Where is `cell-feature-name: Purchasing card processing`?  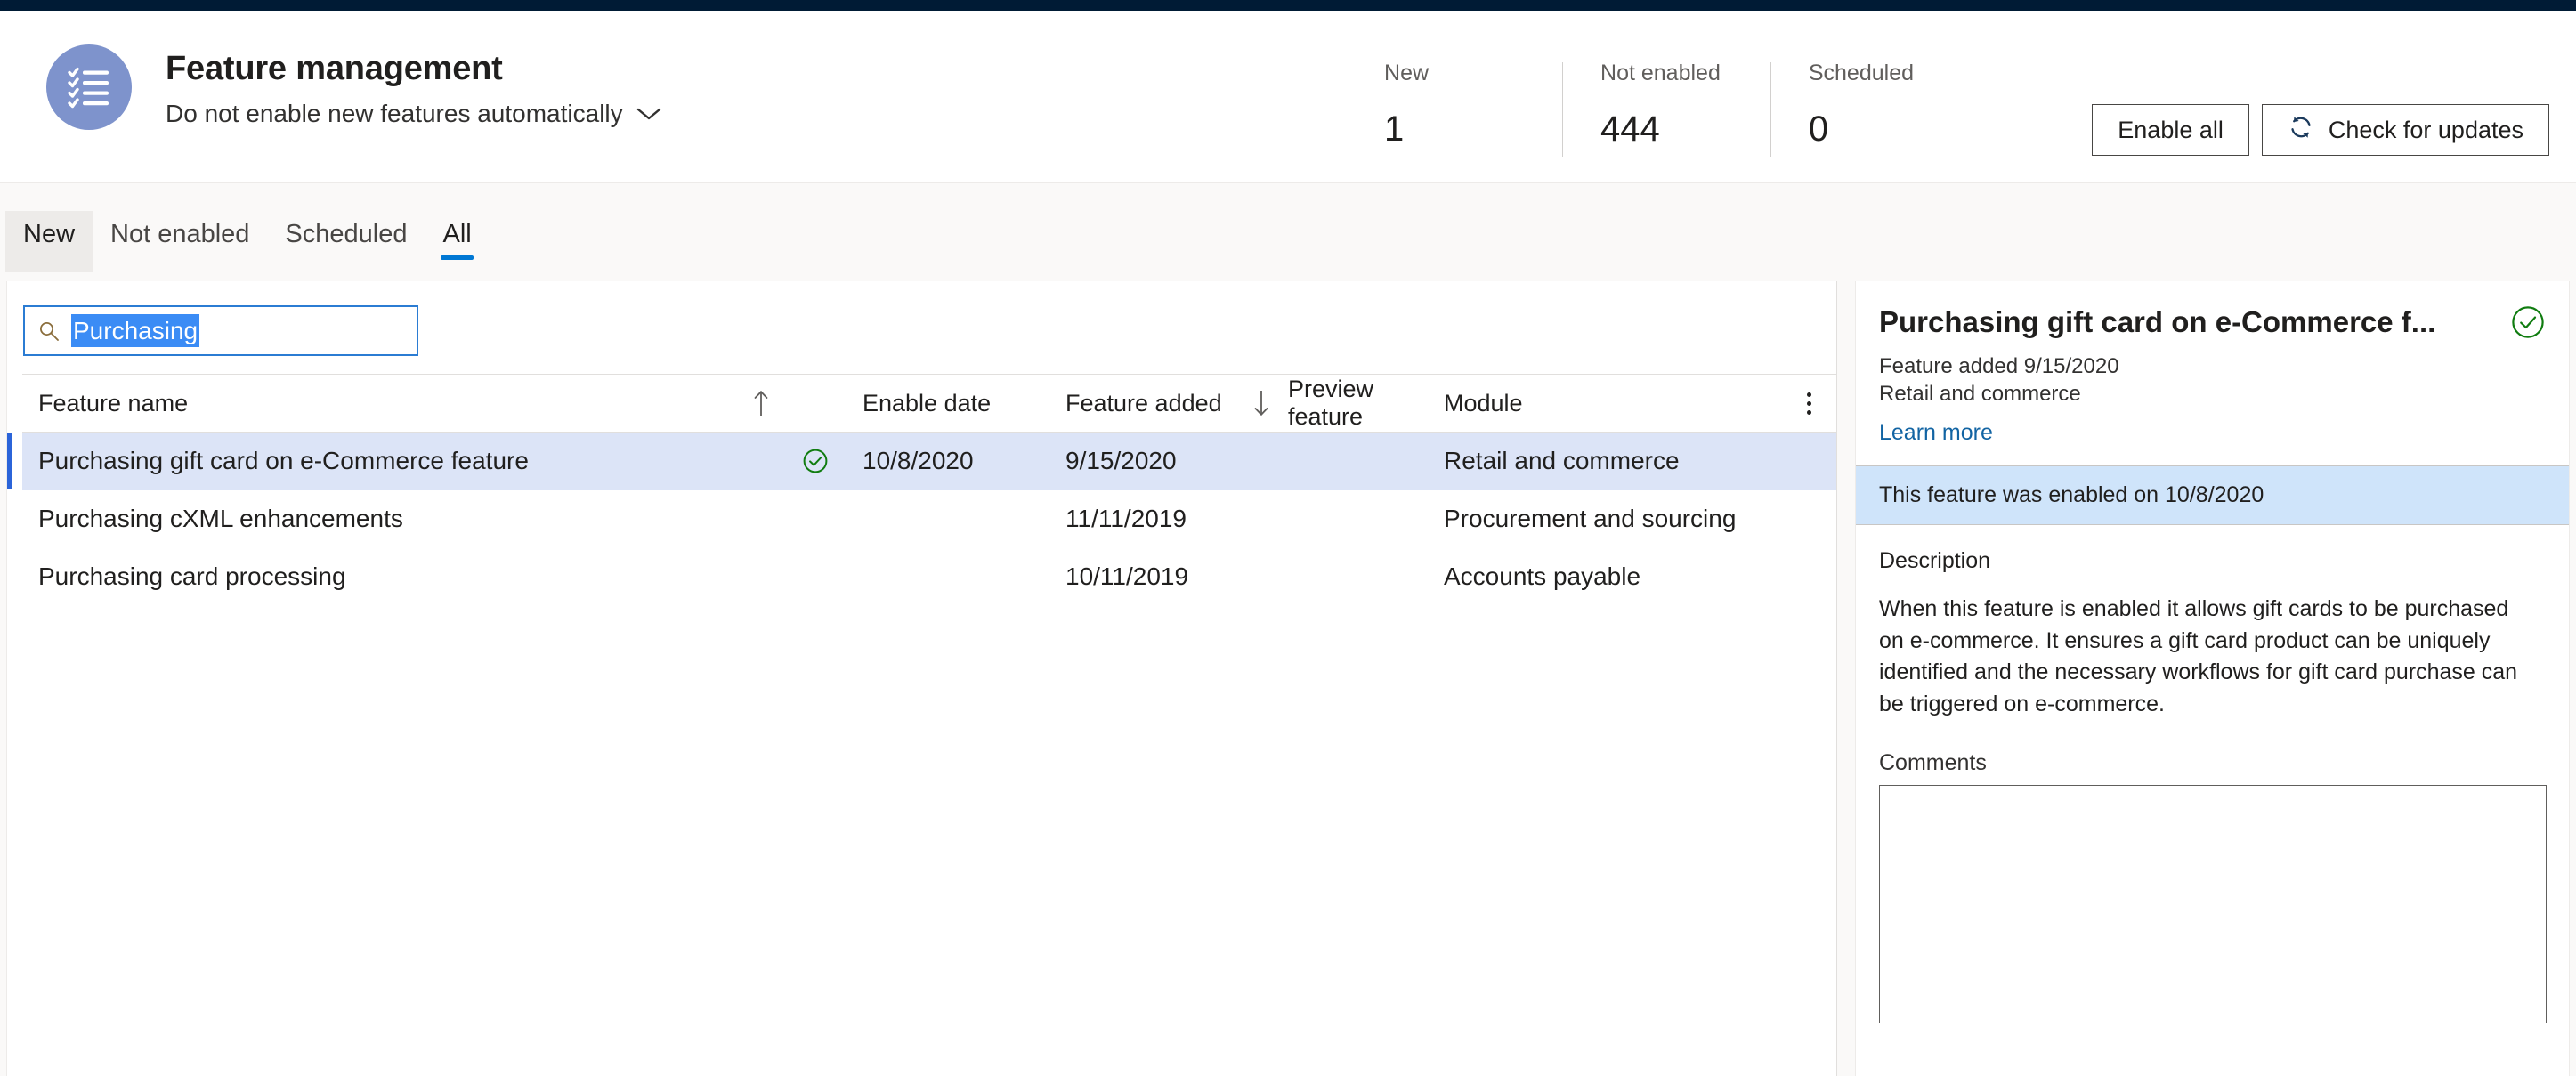
cell-feature-name: Purchasing card processing is located at coordinates (192, 576).